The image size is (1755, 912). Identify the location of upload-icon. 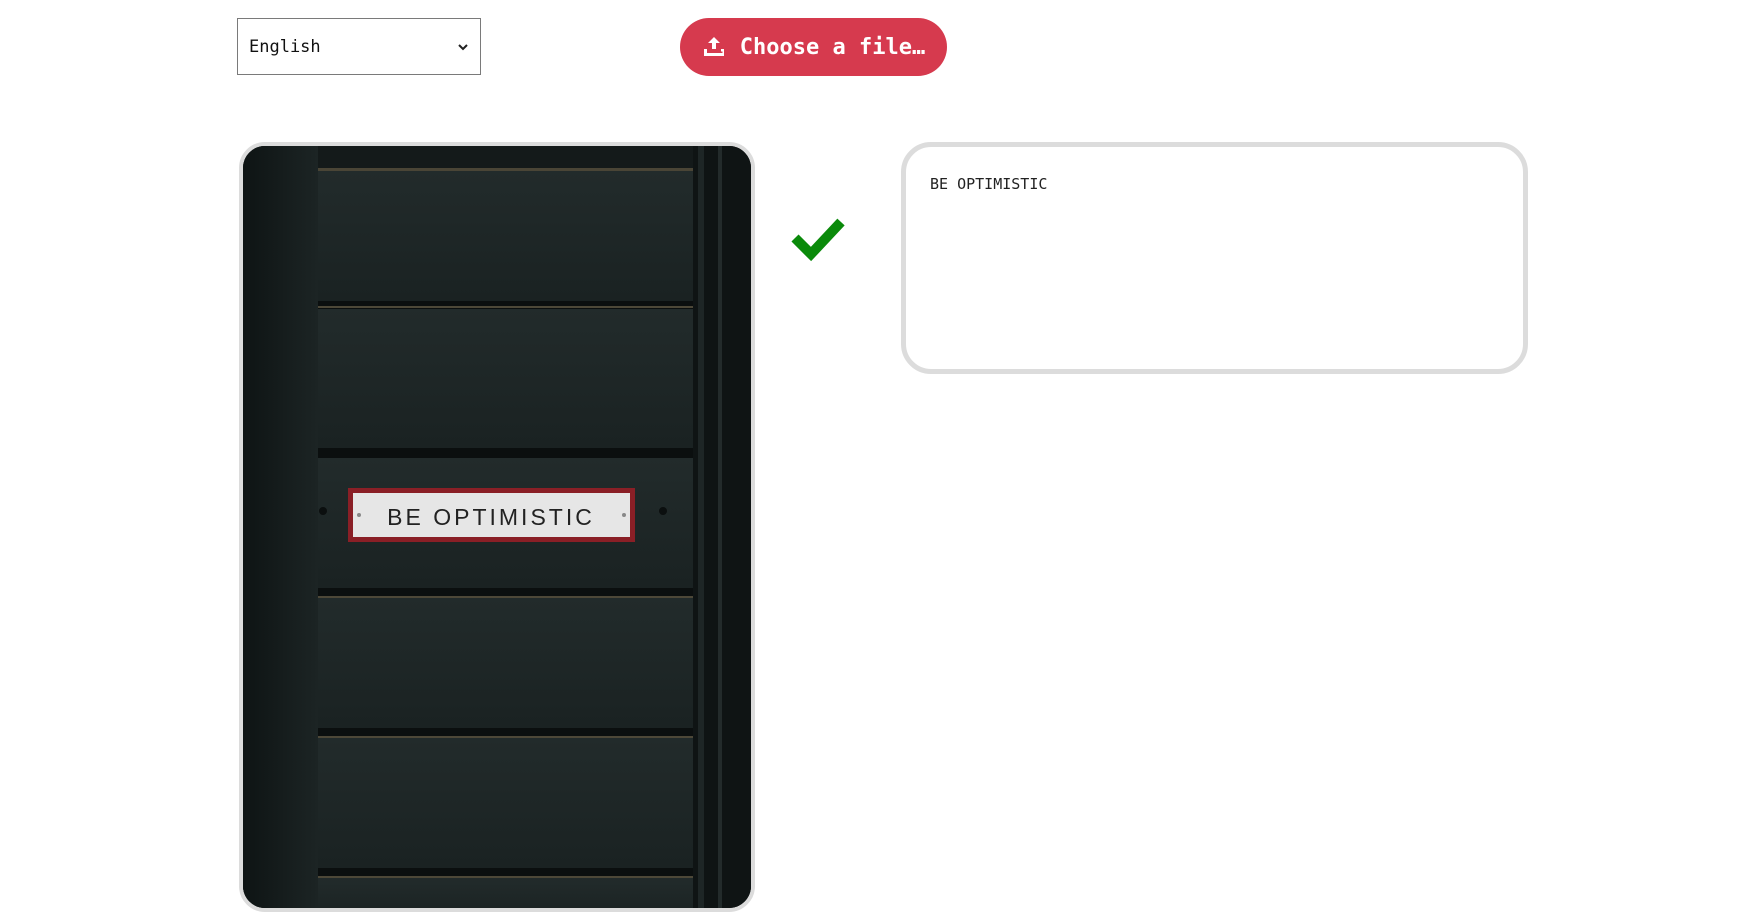
(713, 46).